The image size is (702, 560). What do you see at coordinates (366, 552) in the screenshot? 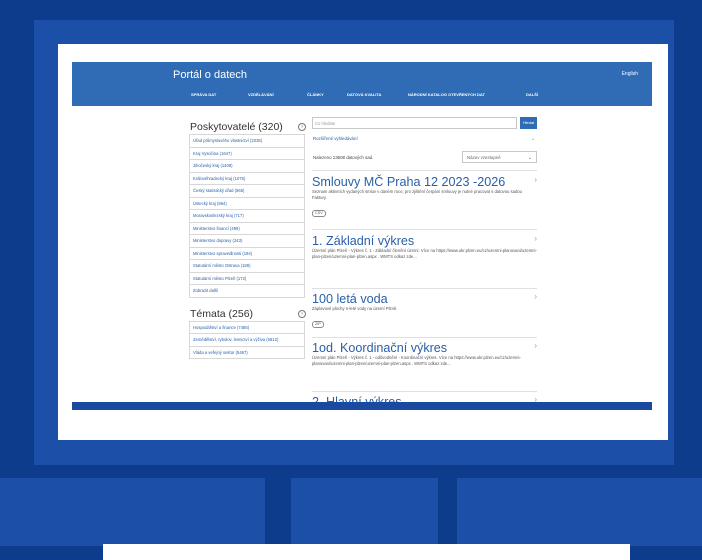
I see `monitor-base` at bounding box center [366, 552].